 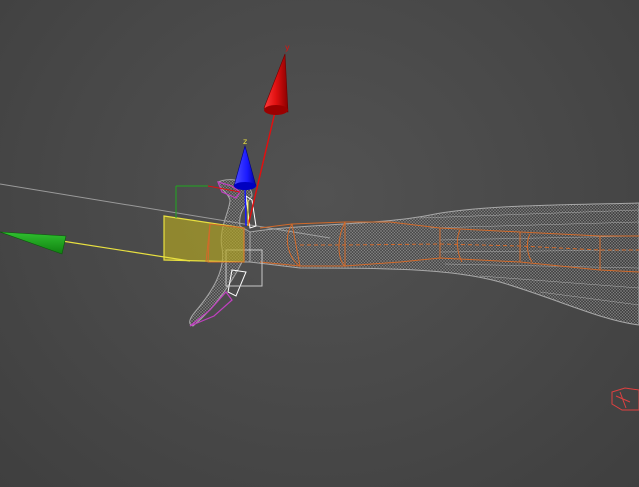 I want to click on gizmo-z-label: z, so click(x=245, y=141).